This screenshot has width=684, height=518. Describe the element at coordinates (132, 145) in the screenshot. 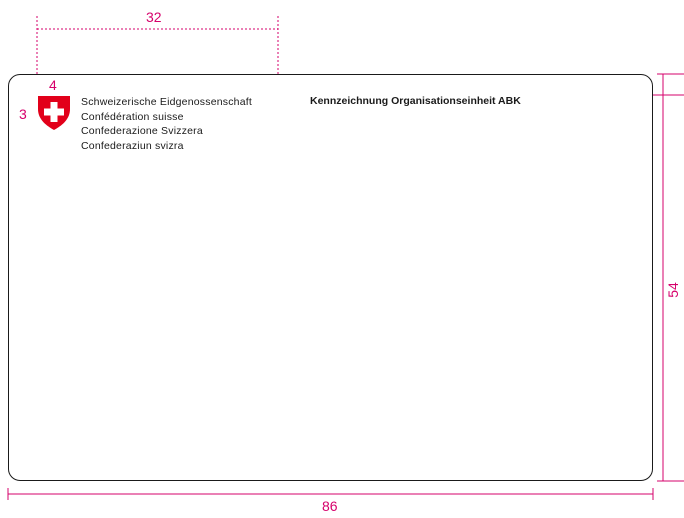

I see `wordmark-line-rm: Confederaziun svizra` at that location.